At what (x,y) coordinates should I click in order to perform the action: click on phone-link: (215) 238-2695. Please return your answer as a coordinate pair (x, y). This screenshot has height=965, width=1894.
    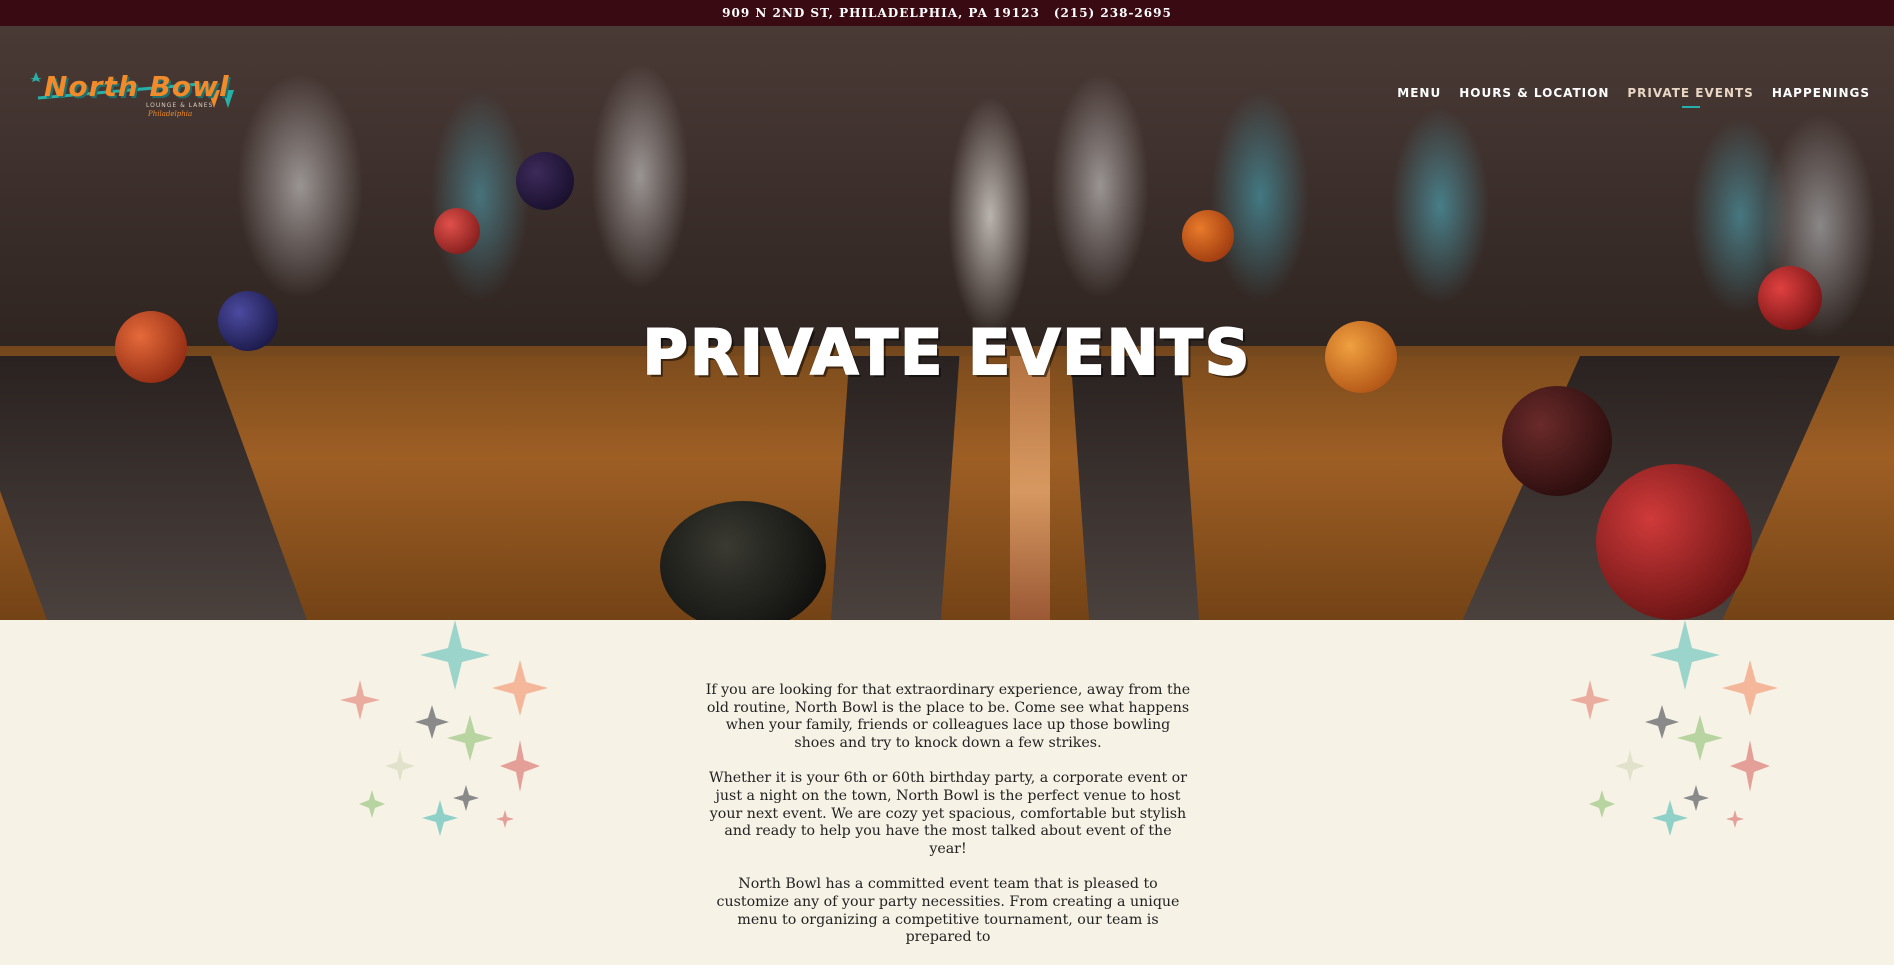
    Looking at the image, I should click on (1113, 13).